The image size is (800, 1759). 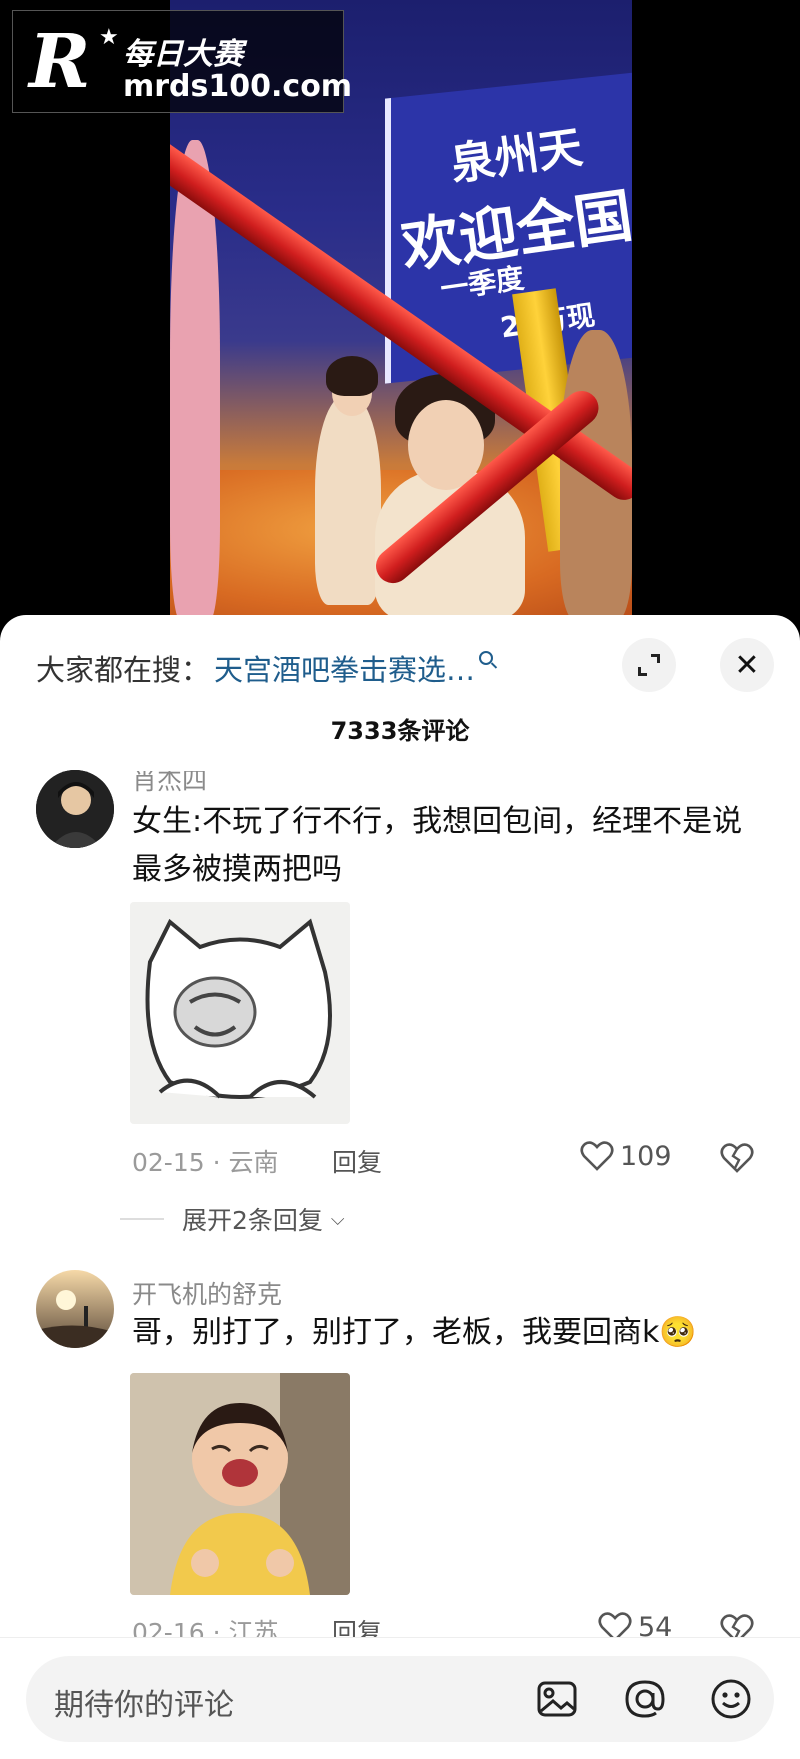 I want to click on comment-text: 哥，别打了，别打了，老板，我要回商k🥺, so click(x=452, y=1333).